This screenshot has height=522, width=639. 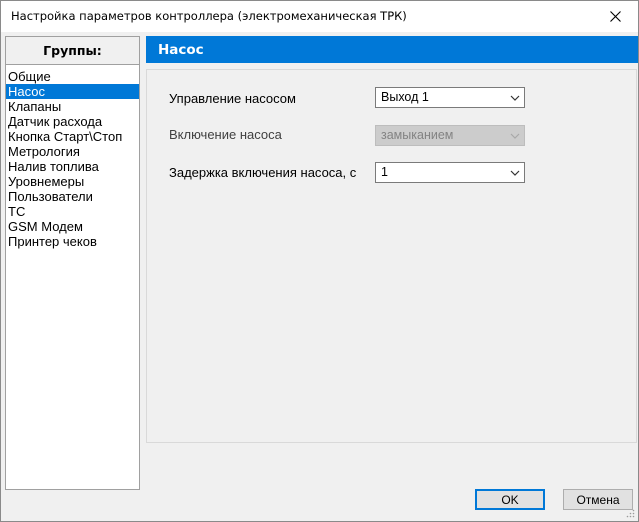 I want to click on pump-delay-label: Задержка включения насоса, с, so click(x=263, y=172).